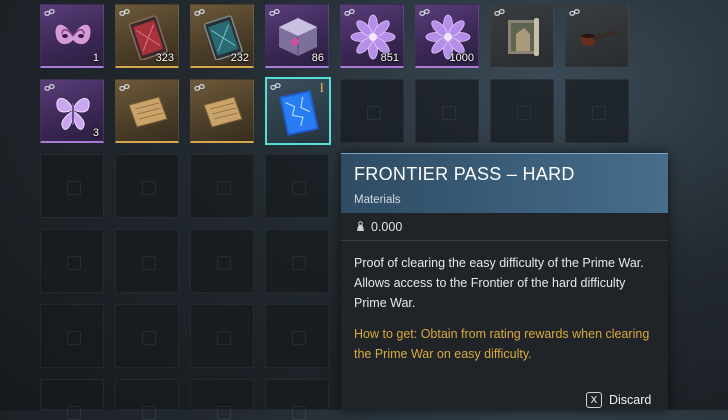  I want to click on inventory-slot-butterfly-mask: 1, so click(72, 36).